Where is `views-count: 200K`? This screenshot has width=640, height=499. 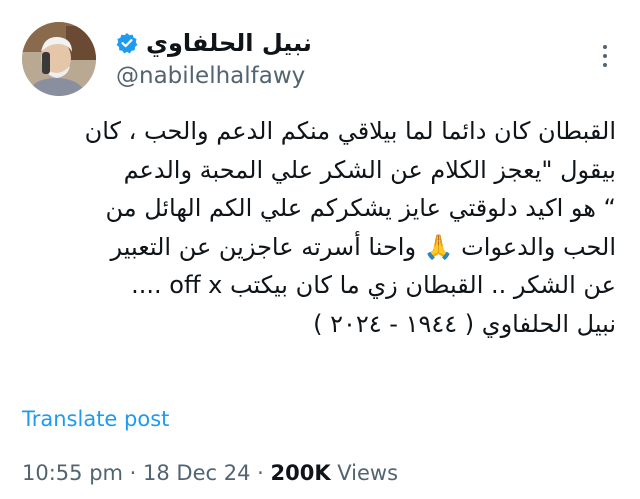 views-count: 200K is located at coordinates (300, 473).